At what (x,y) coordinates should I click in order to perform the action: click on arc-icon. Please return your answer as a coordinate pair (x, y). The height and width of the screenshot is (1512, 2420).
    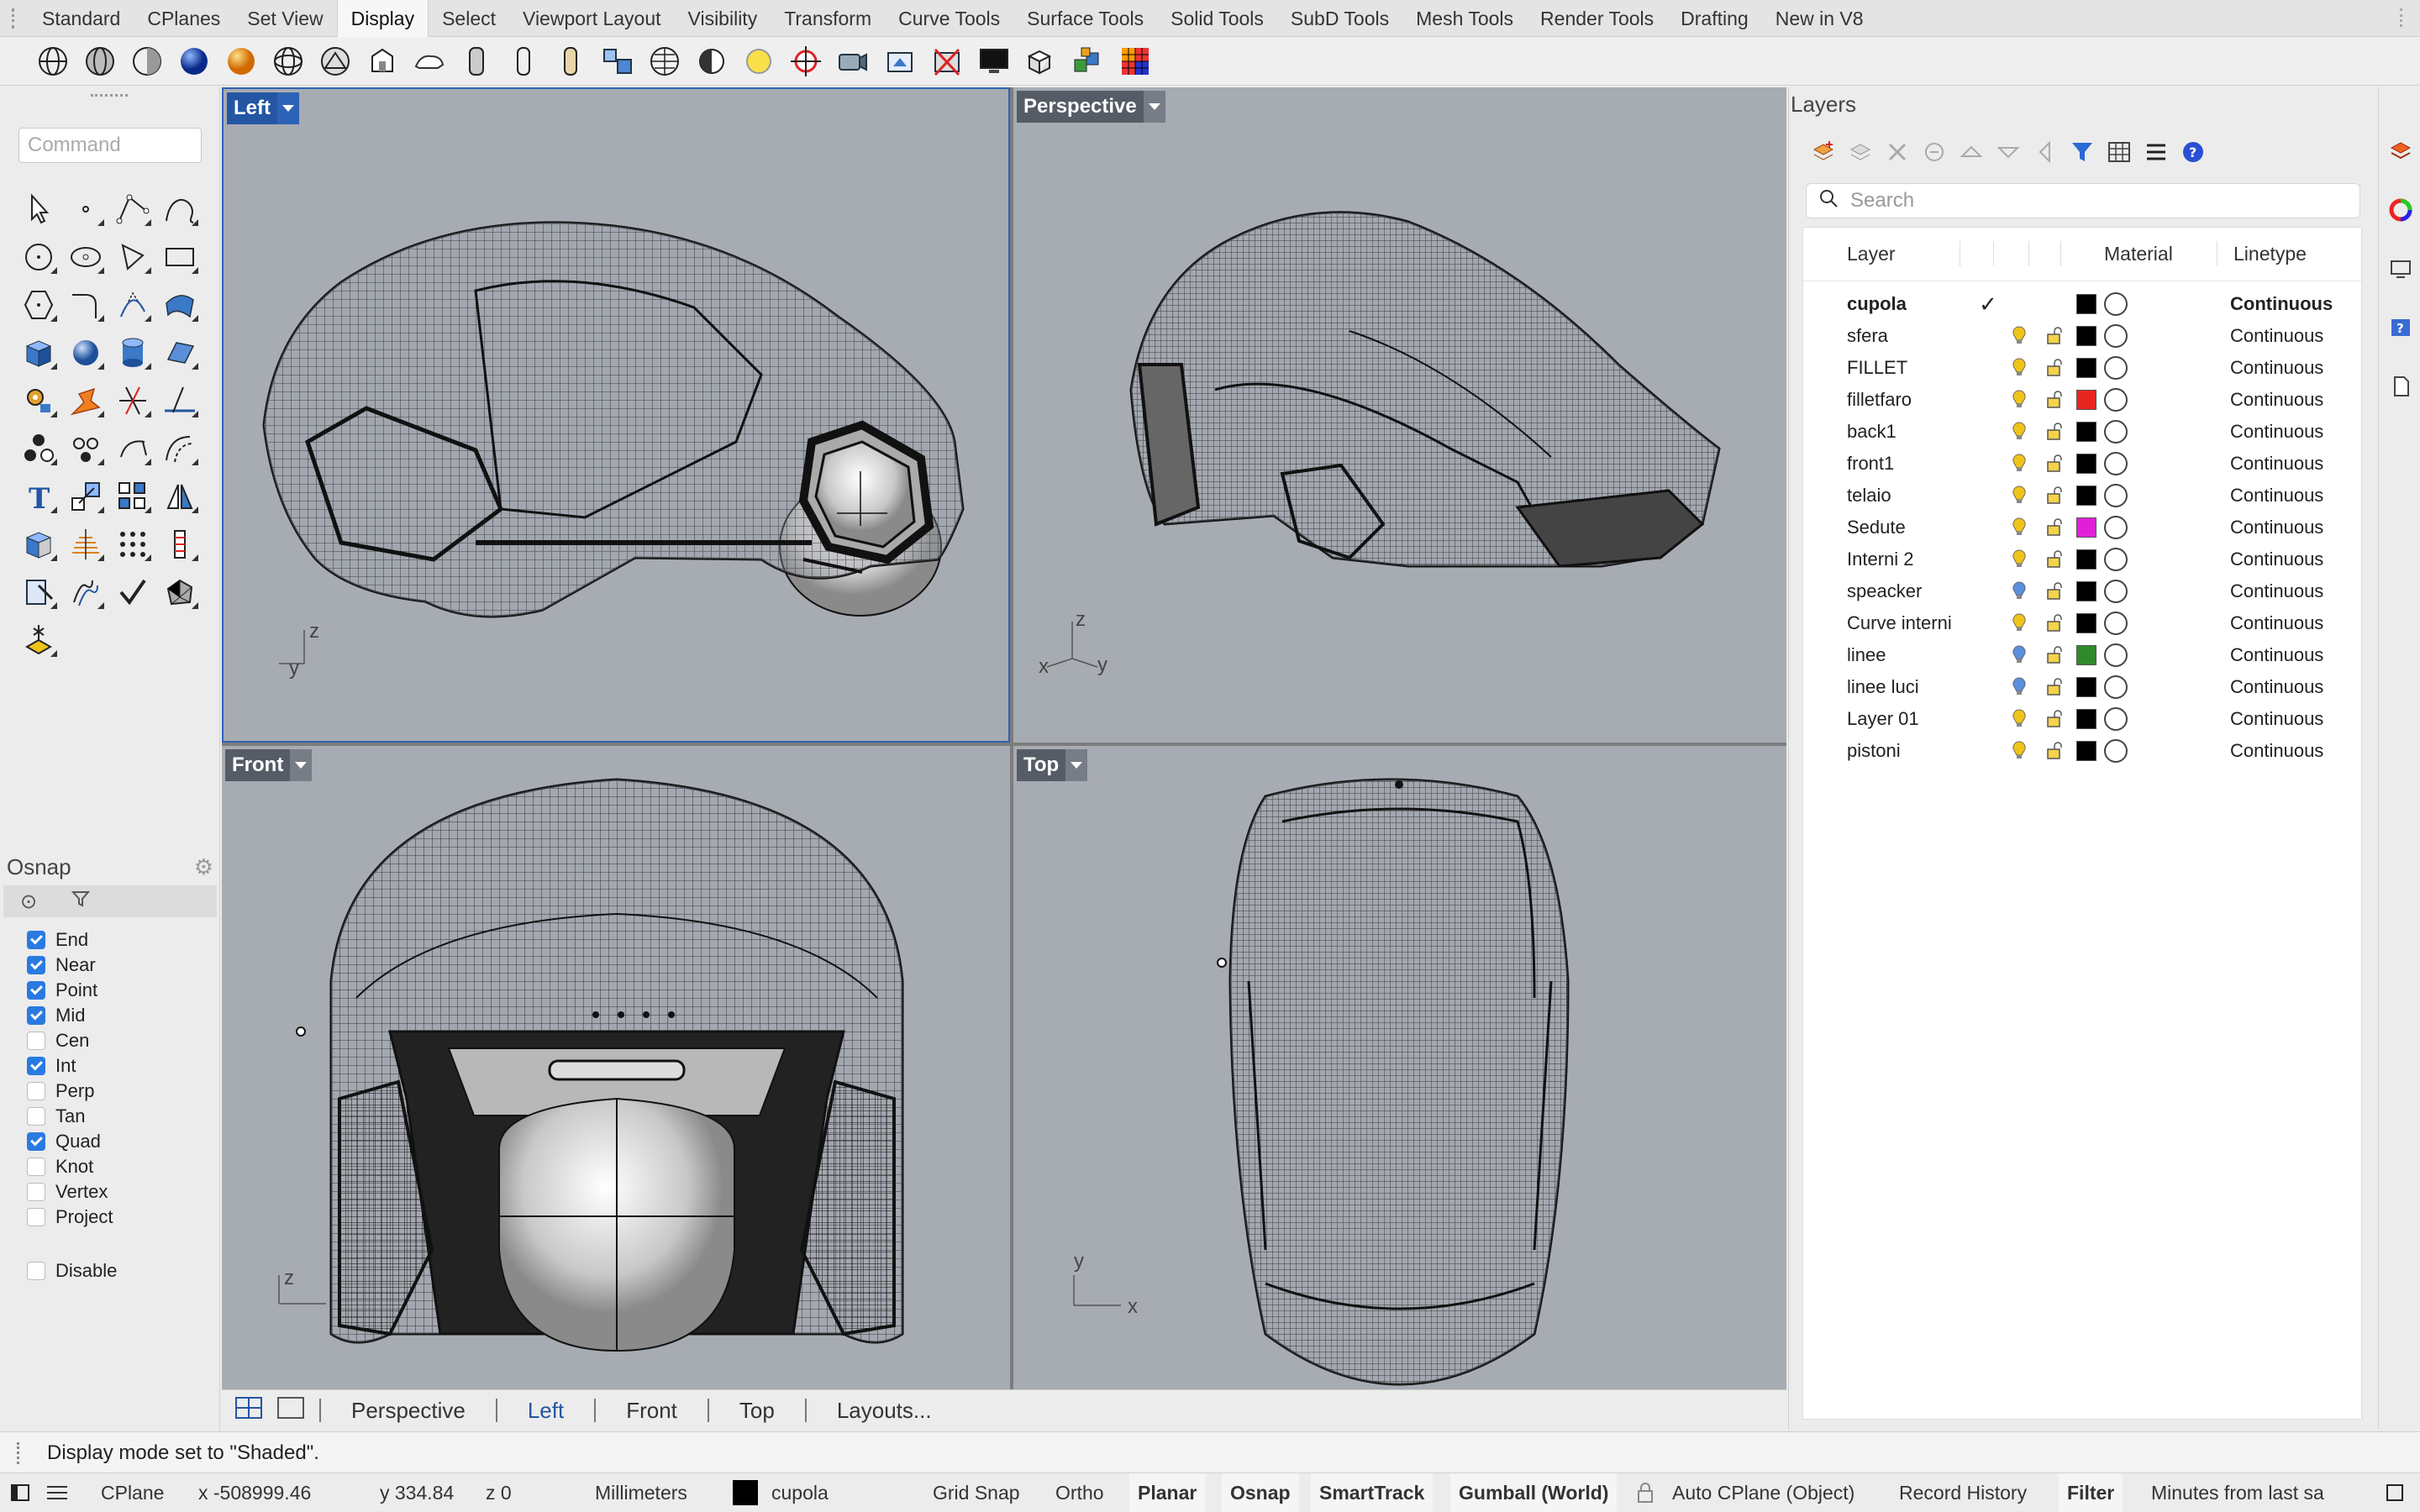
    Looking at the image, I should click on (132, 448).